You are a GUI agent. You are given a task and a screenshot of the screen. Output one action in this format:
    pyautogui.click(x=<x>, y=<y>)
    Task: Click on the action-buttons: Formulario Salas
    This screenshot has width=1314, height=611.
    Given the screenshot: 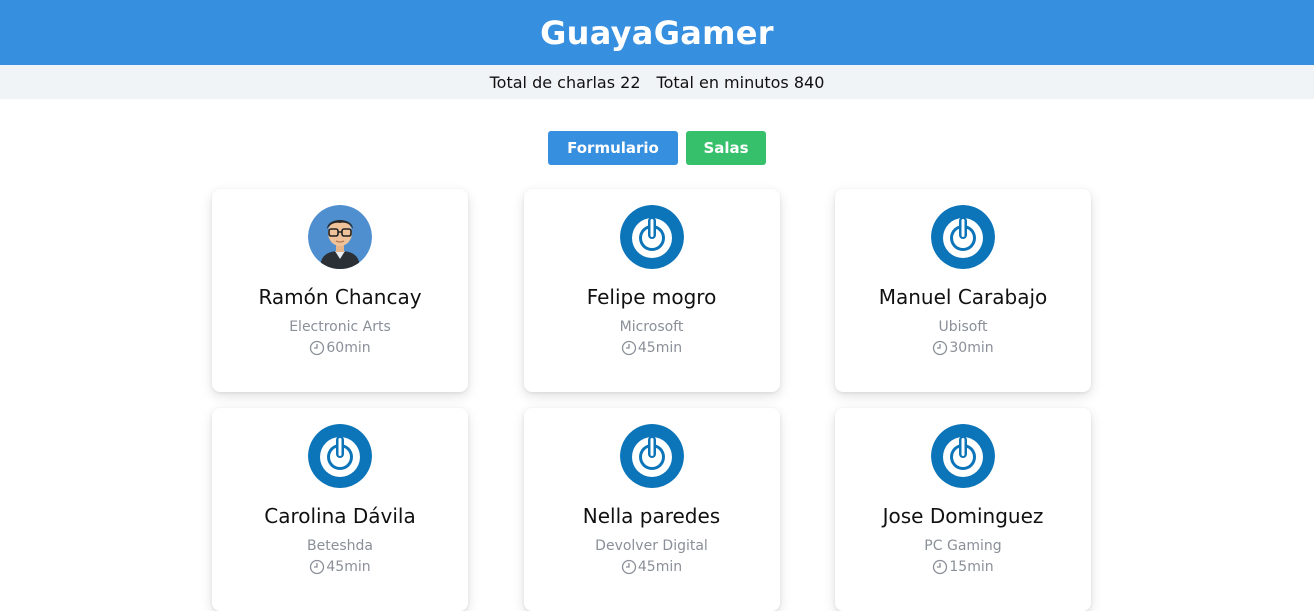 What is the action you would take?
    pyautogui.click(x=657, y=148)
    